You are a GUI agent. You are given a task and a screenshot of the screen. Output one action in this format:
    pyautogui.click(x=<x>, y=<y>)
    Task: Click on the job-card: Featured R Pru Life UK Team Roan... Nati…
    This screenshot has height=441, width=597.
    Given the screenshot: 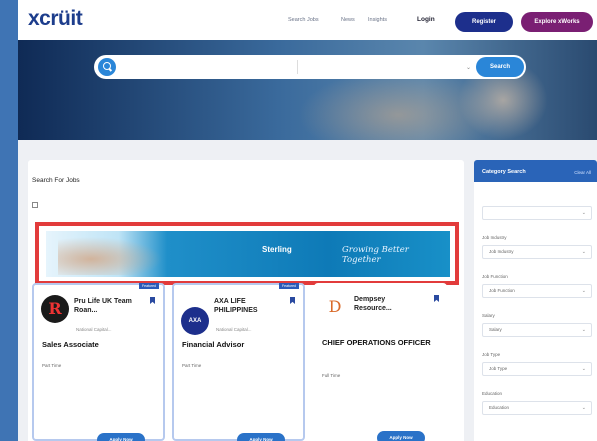 What is the action you would take?
    pyautogui.click(x=98, y=362)
    